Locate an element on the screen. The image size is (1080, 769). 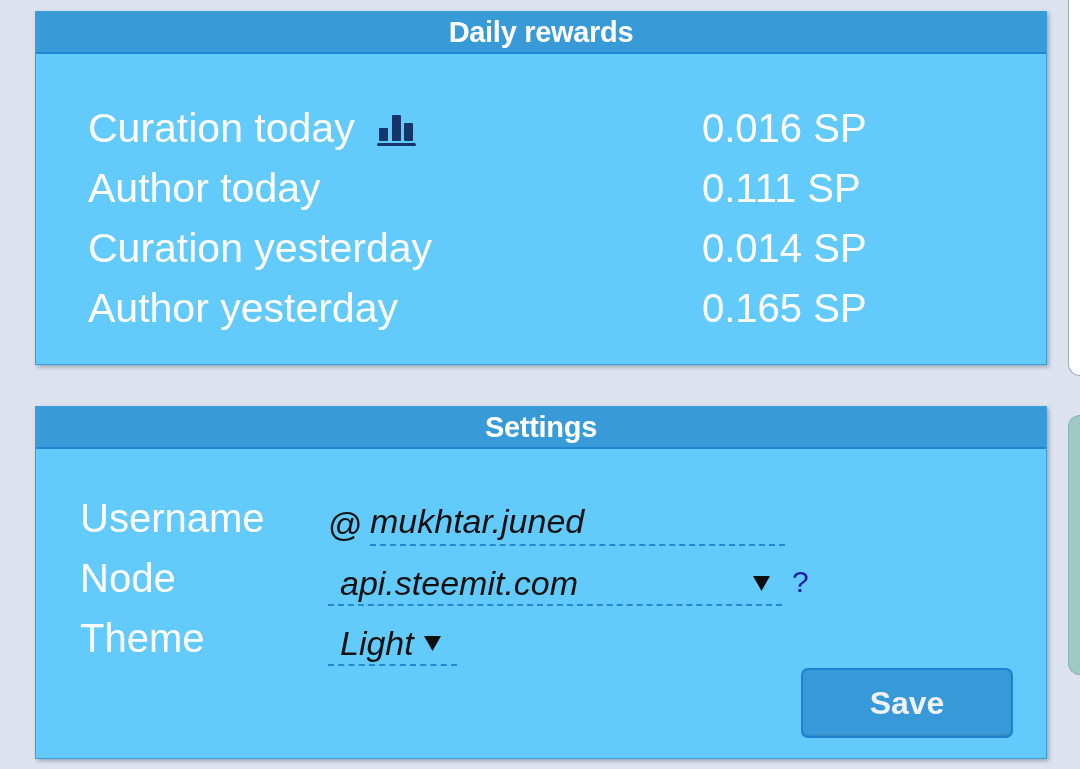
panel-title: Daily rewards is located at coordinates (541, 33).